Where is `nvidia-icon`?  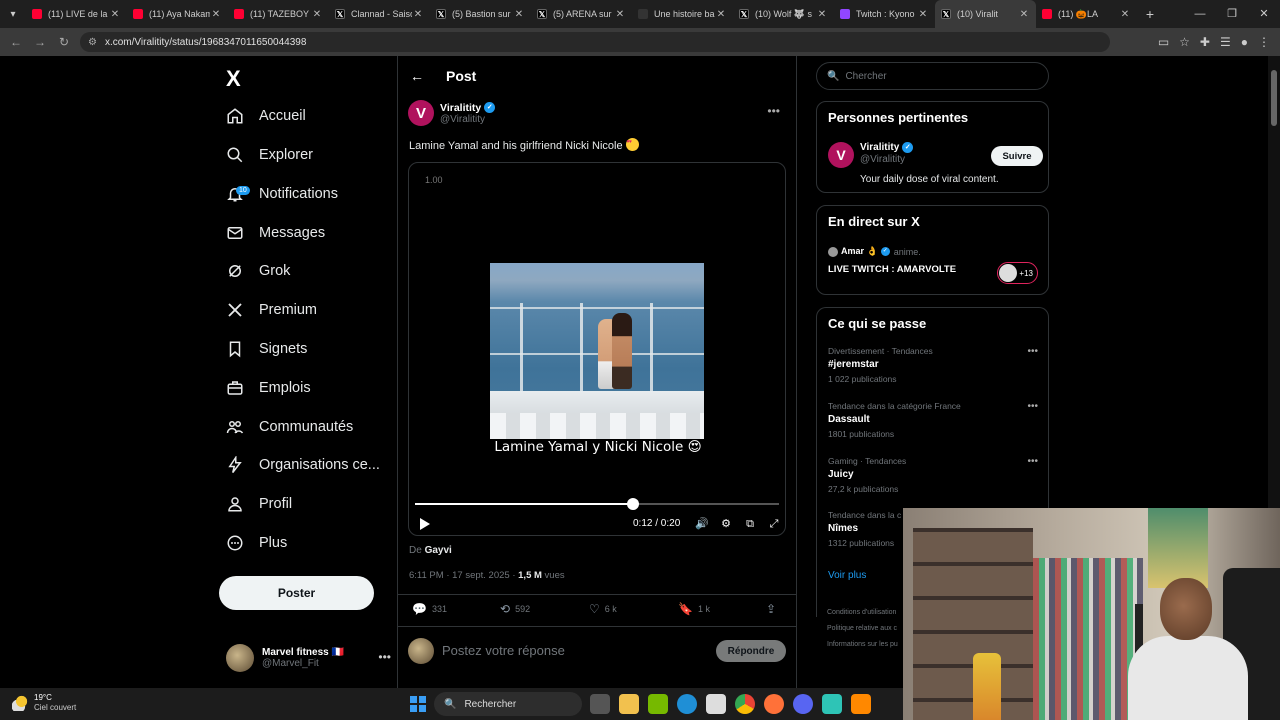
nvidia-icon is located at coordinates (658, 704).